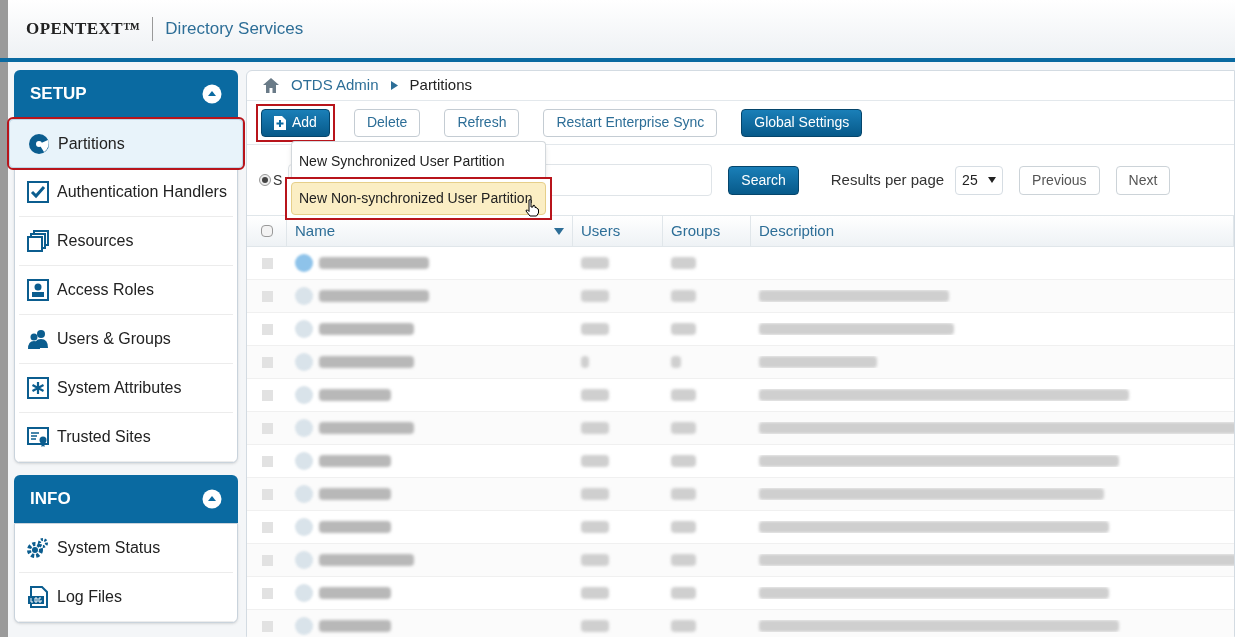  Describe the element at coordinates (234, 29) in the screenshot. I see `product-title: Directory Services` at that location.